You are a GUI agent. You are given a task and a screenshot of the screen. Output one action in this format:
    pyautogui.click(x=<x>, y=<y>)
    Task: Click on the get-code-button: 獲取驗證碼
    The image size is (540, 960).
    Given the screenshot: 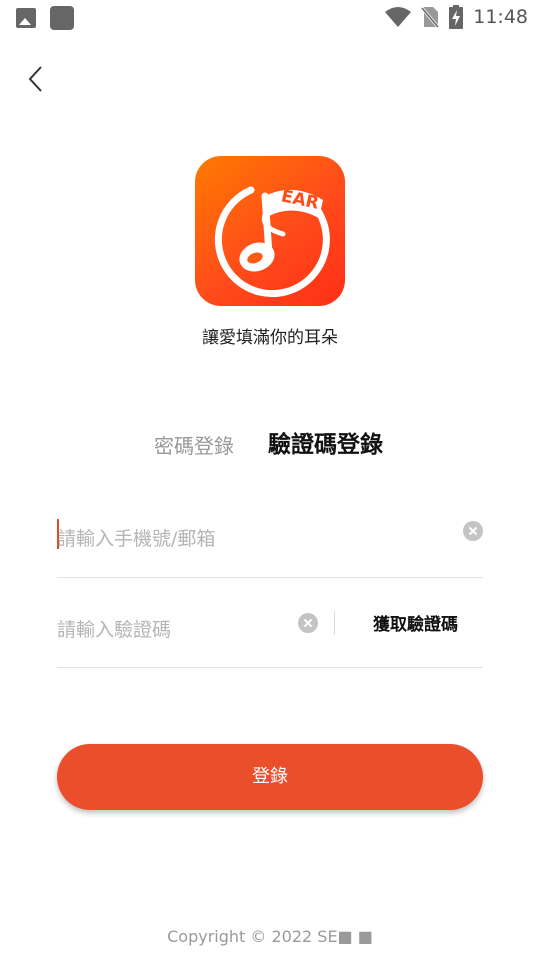 What is the action you would take?
    pyautogui.click(x=415, y=622)
    